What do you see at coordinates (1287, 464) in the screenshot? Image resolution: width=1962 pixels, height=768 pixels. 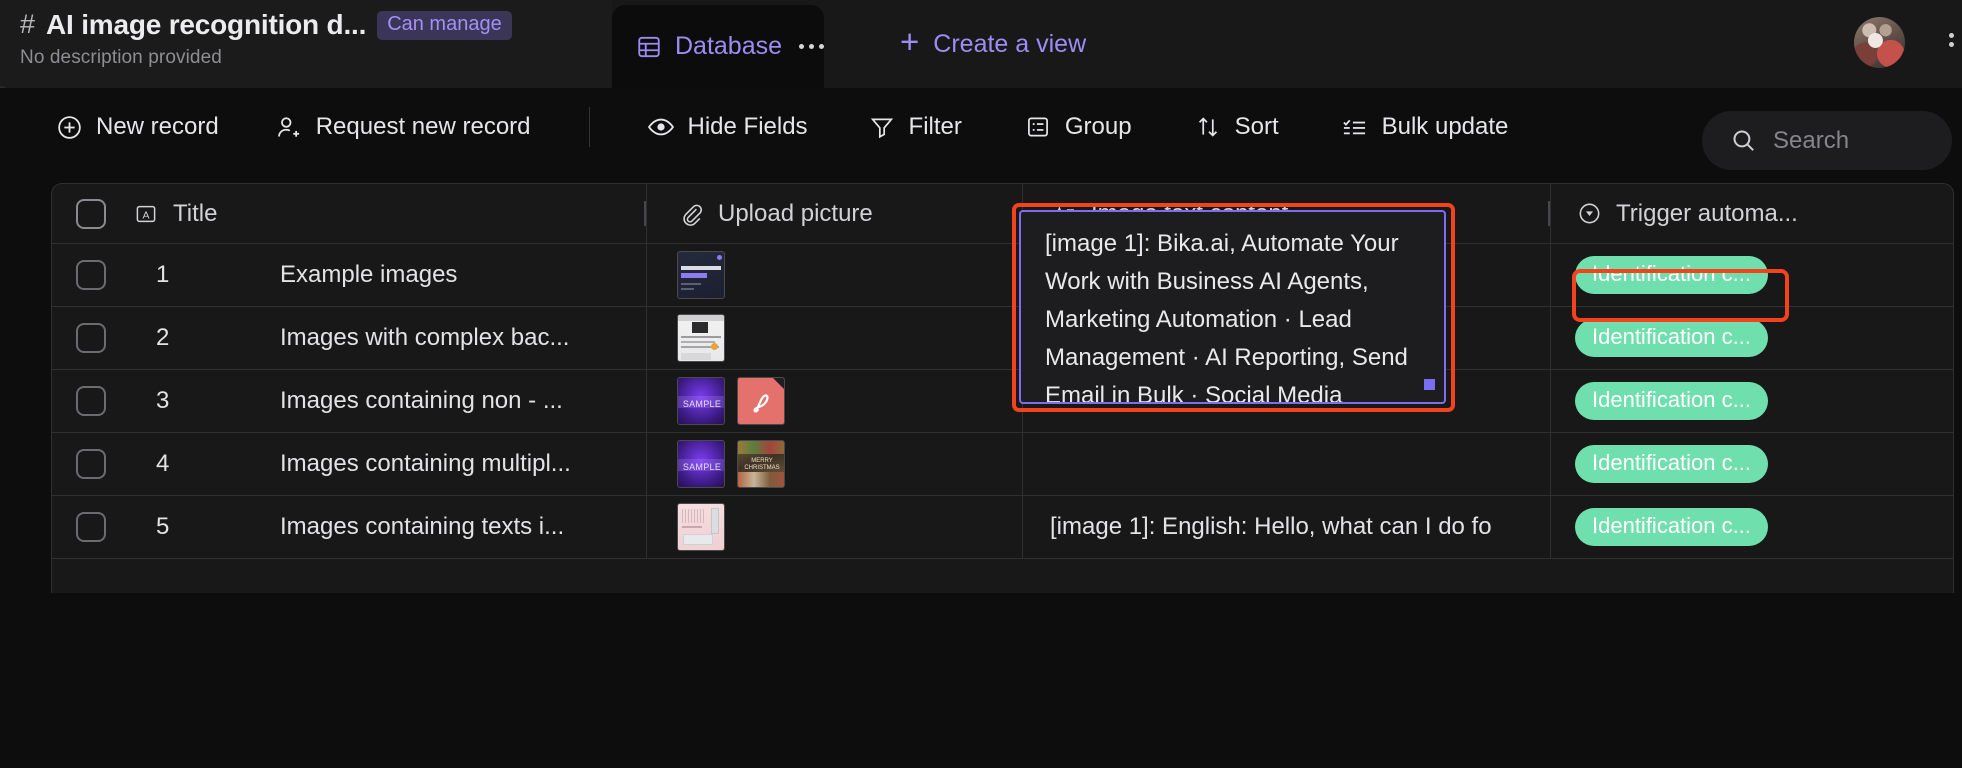 I see `cell-image-text-content` at bounding box center [1287, 464].